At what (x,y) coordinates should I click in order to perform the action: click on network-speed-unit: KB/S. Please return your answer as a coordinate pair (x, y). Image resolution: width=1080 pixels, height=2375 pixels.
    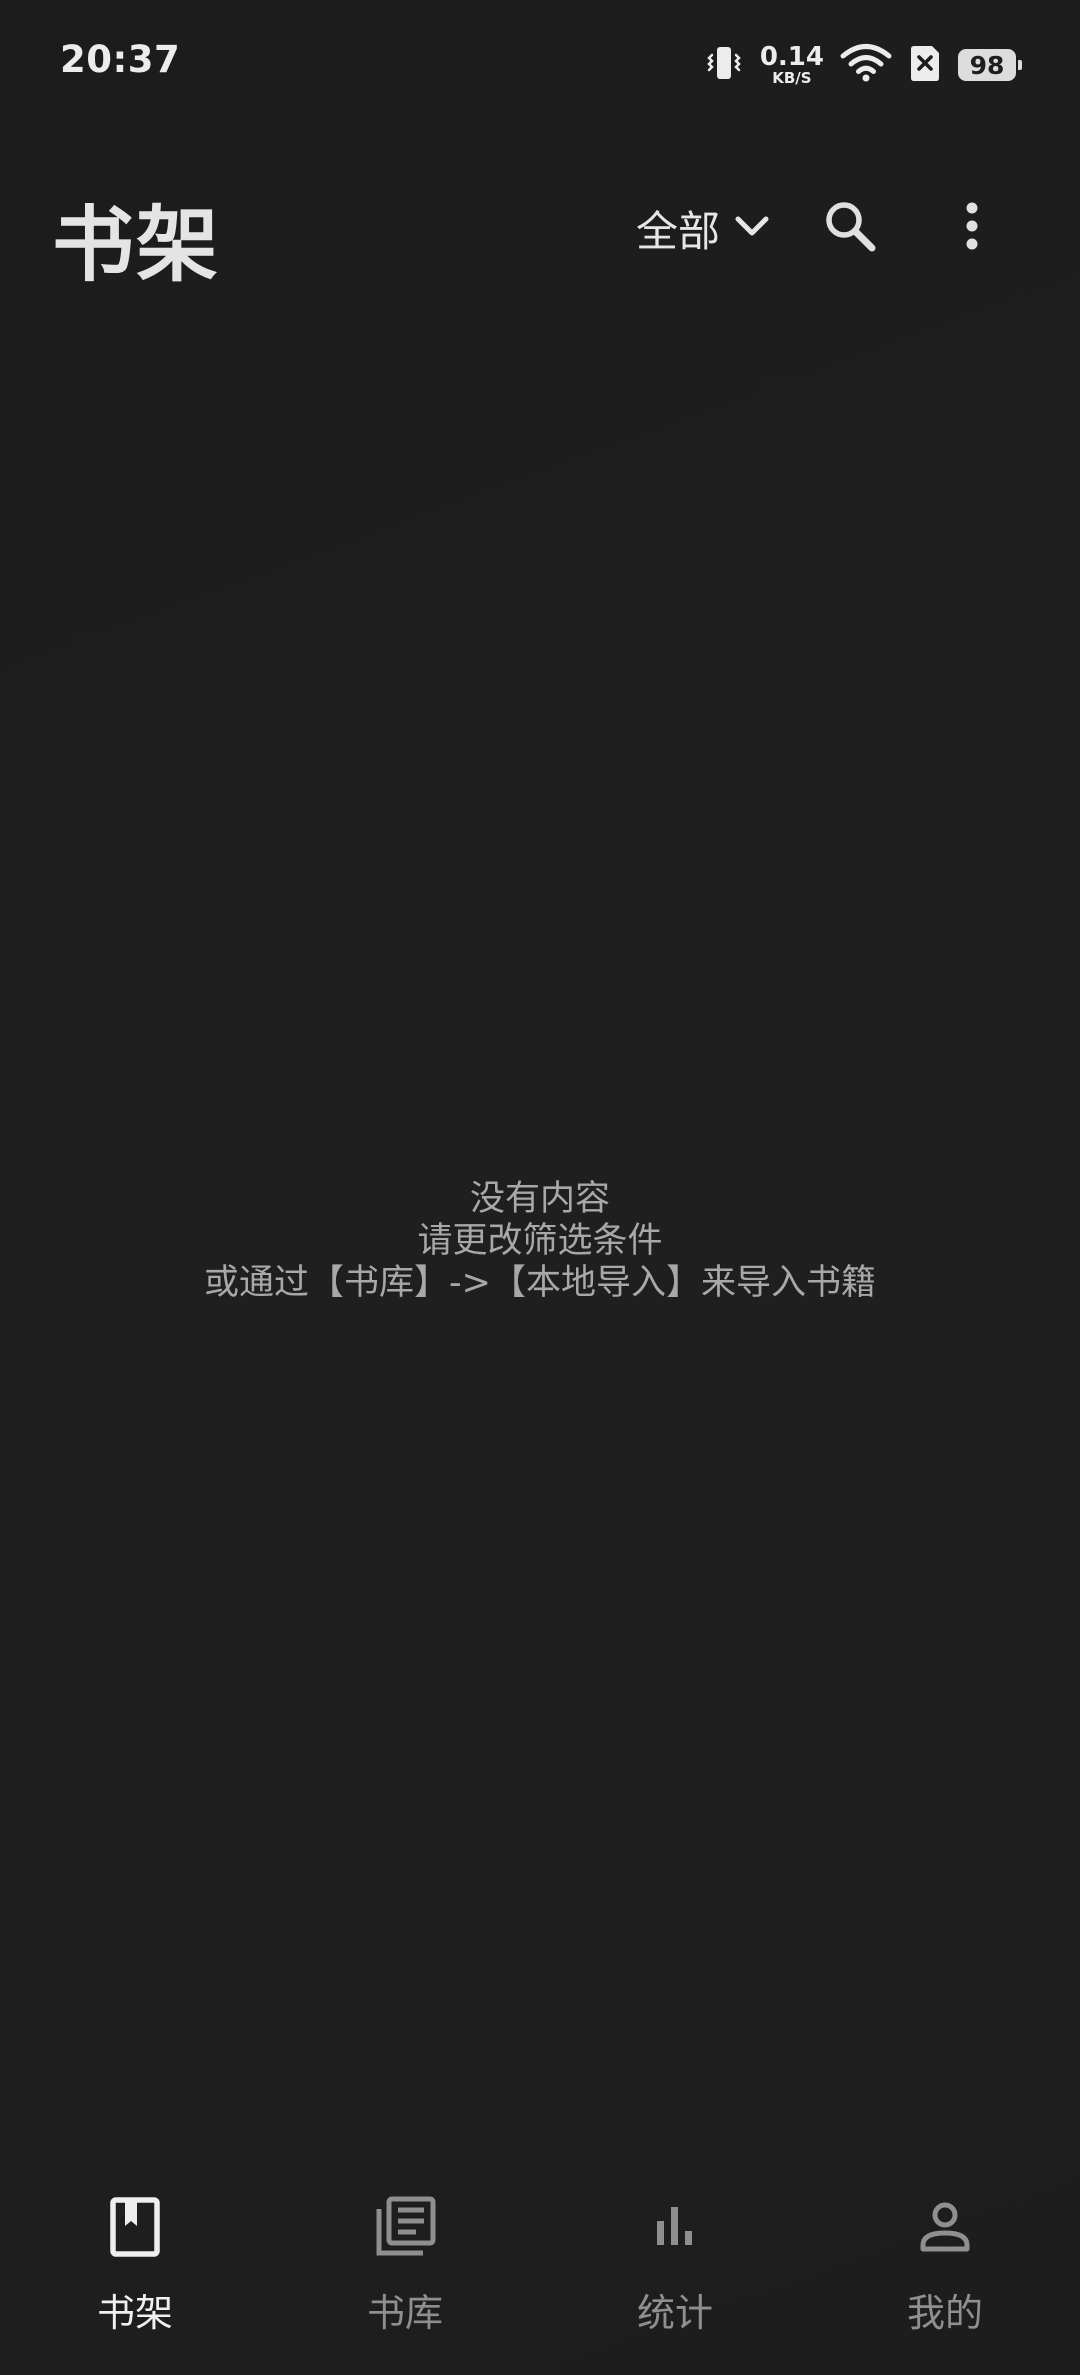
    Looking at the image, I should click on (792, 78).